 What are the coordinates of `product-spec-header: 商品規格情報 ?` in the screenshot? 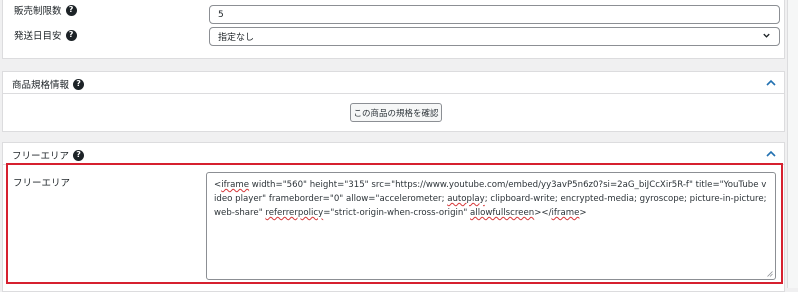 It's located at (393, 83).